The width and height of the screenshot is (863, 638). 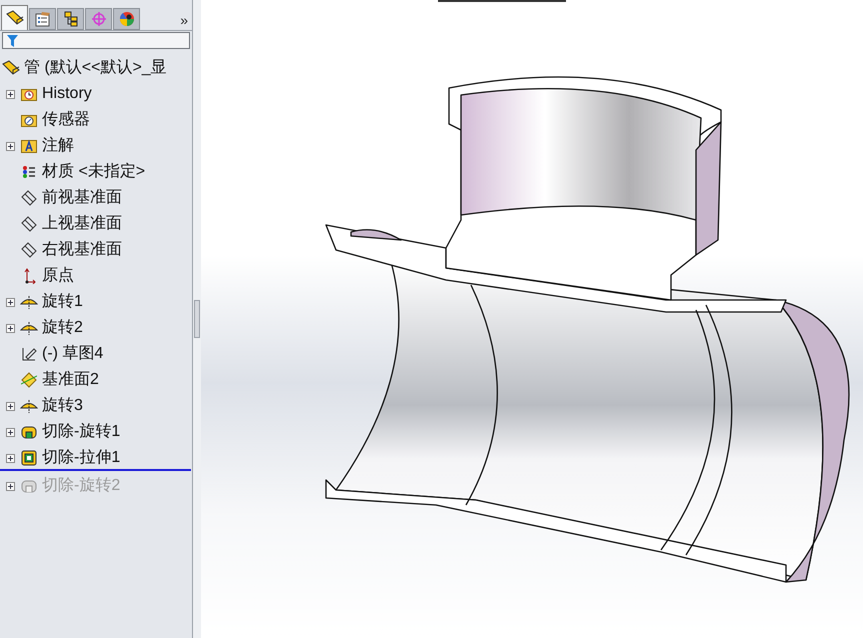 What do you see at coordinates (67, 94) in the screenshot?
I see `tree-item: History` at bounding box center [67, 94].